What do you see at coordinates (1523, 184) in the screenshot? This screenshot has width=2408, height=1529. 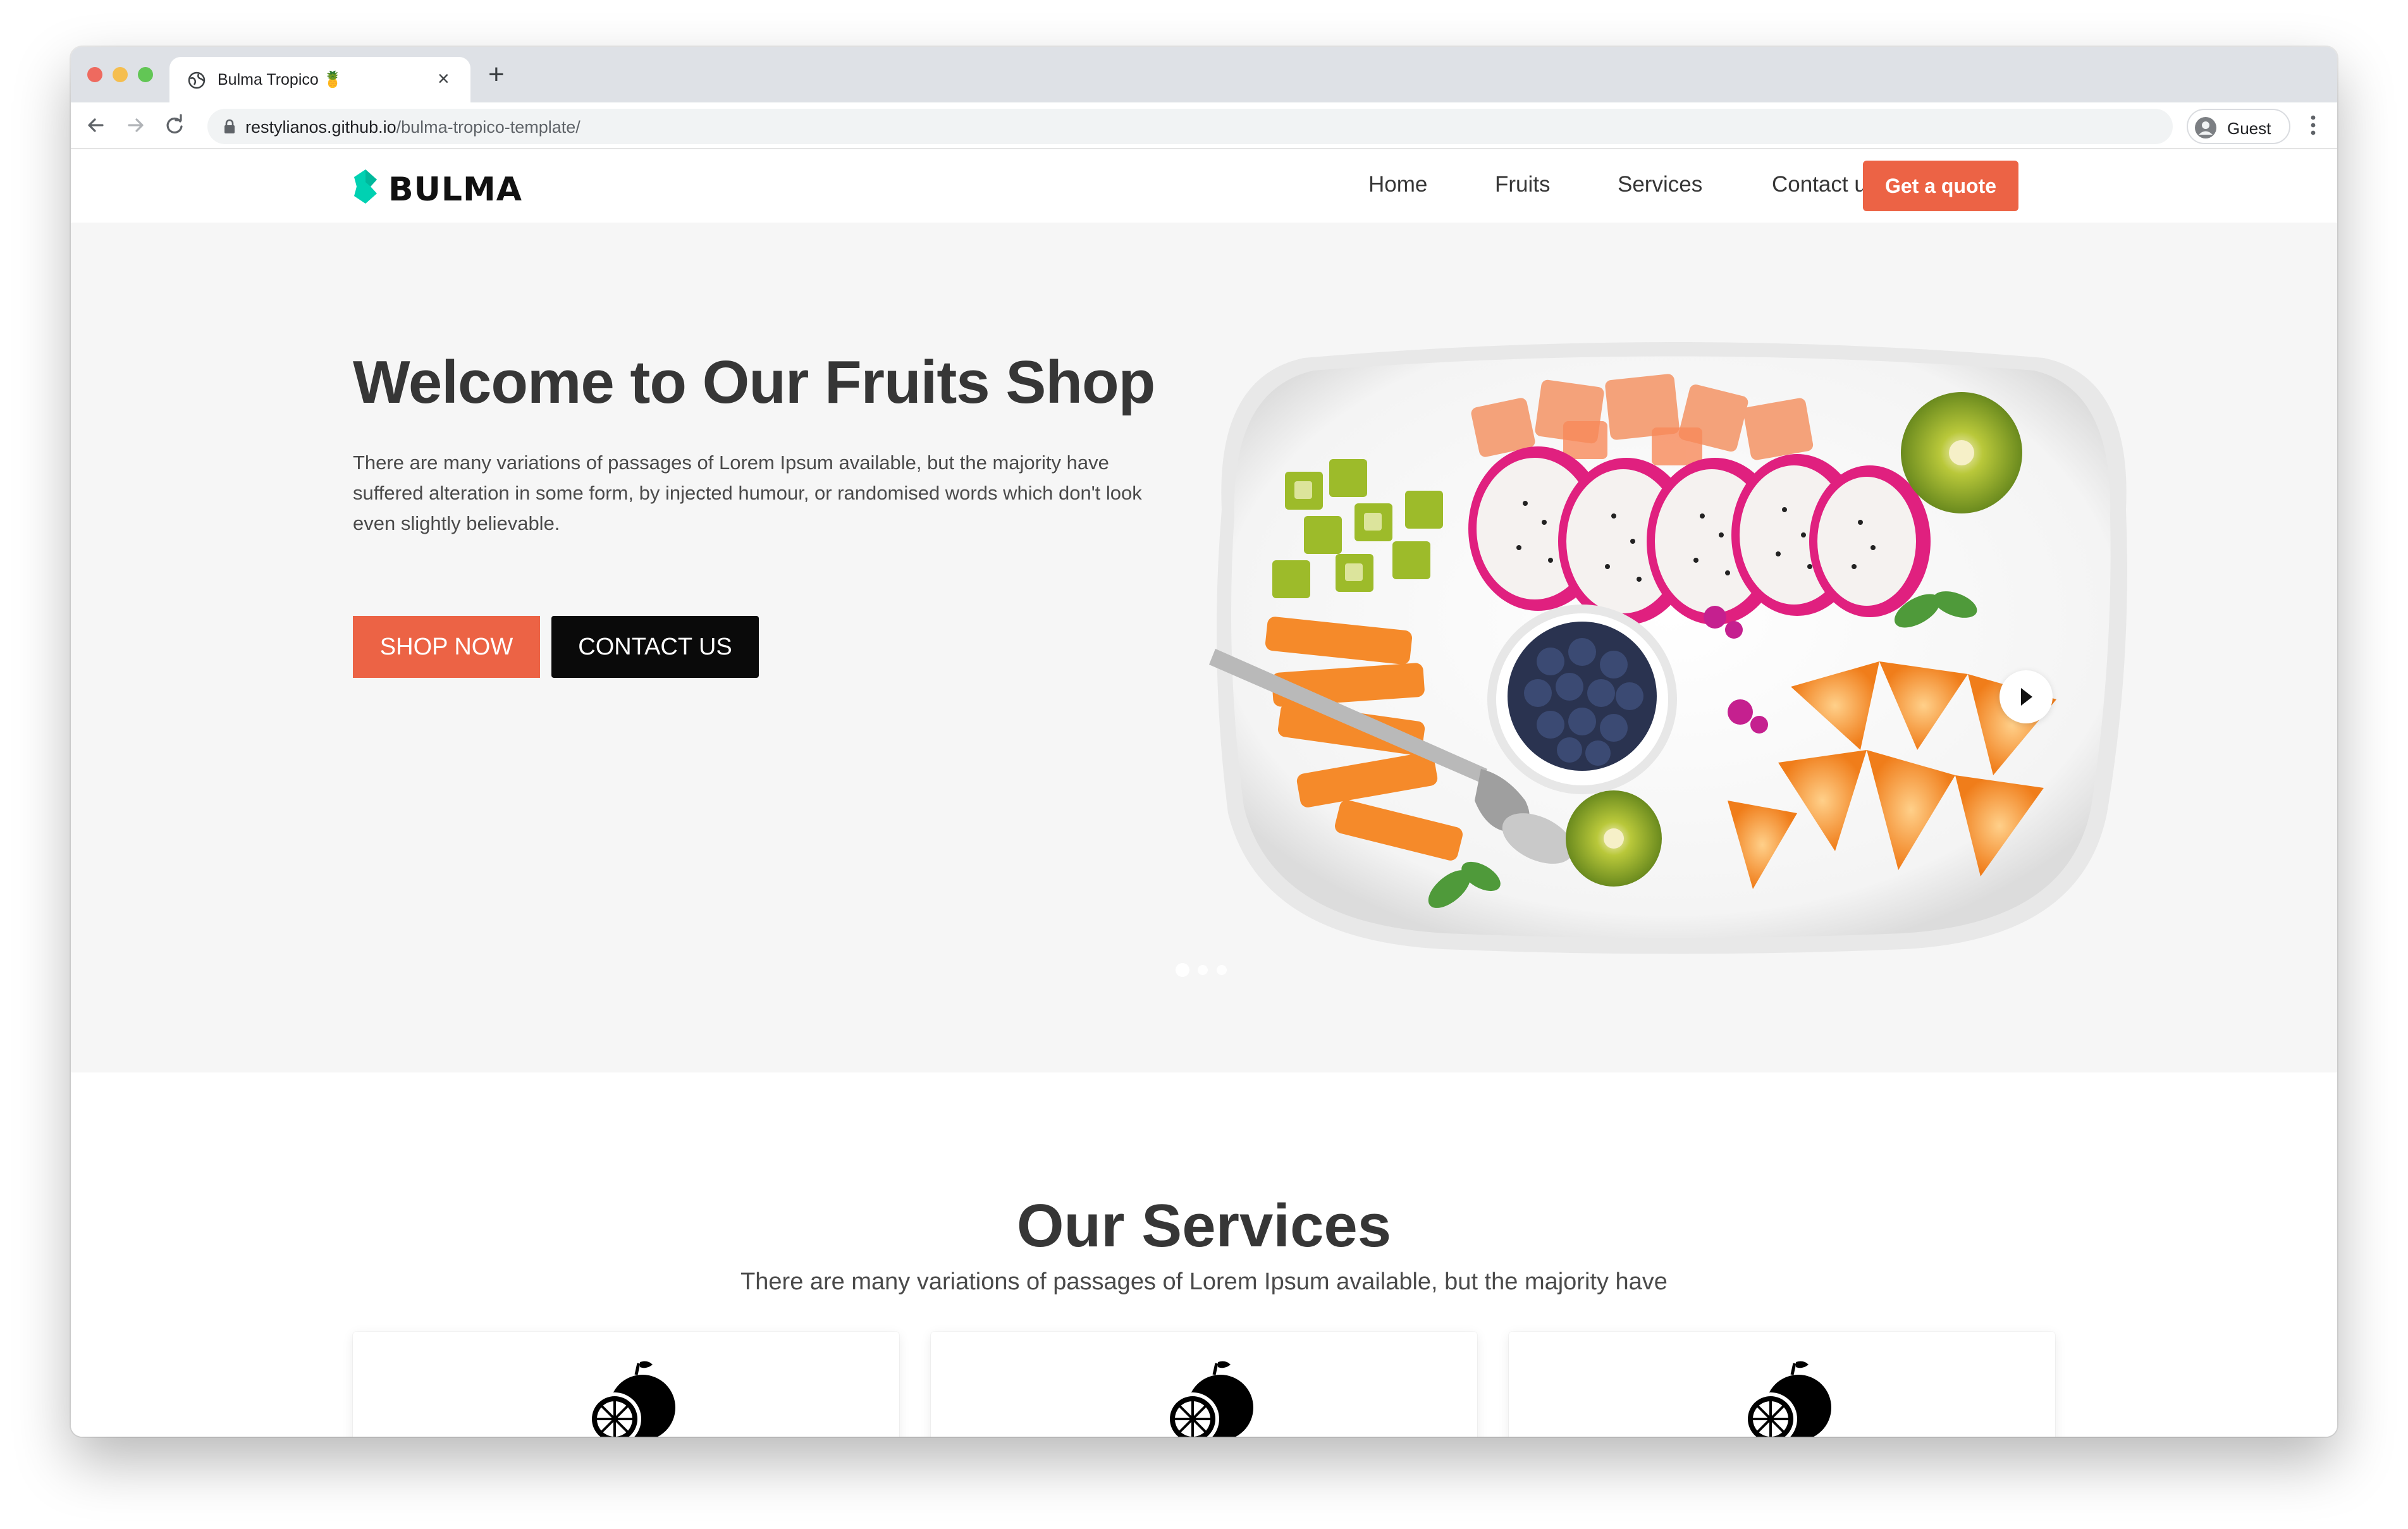 I see `nav-link-fruits: Fruits` at bounding box center [1523, 184].